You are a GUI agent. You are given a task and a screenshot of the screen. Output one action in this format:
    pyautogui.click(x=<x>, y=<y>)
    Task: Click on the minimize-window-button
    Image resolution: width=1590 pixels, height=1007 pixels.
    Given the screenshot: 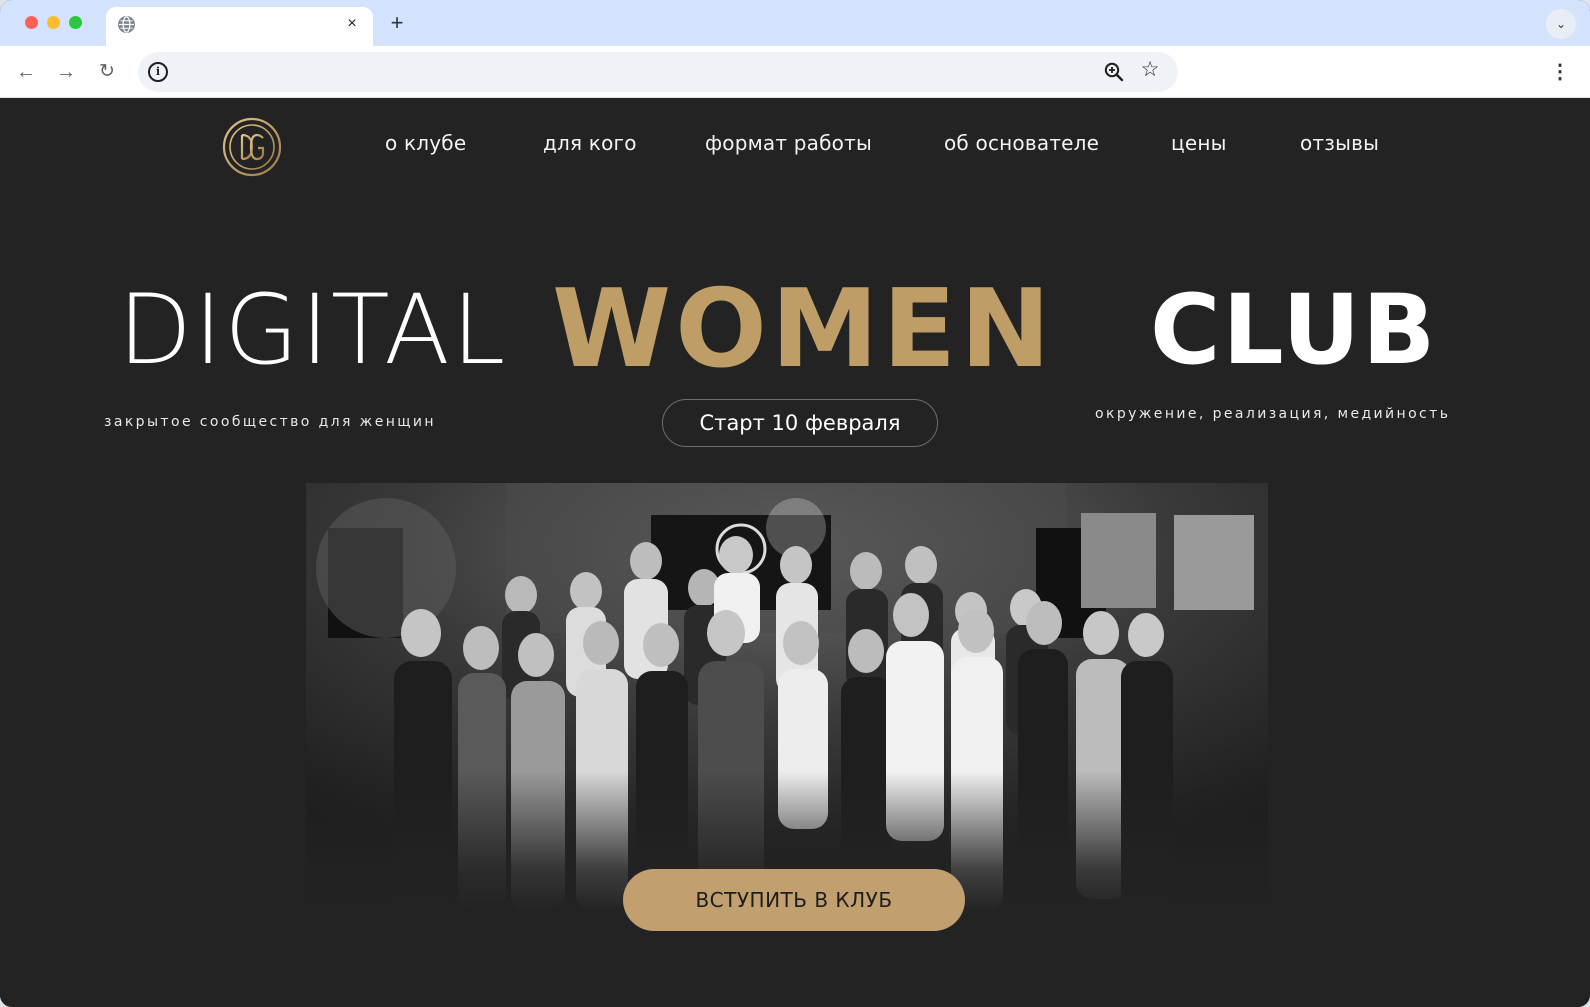 What is the action you would take?
    pyautogui.click(x=53, y=22)
    